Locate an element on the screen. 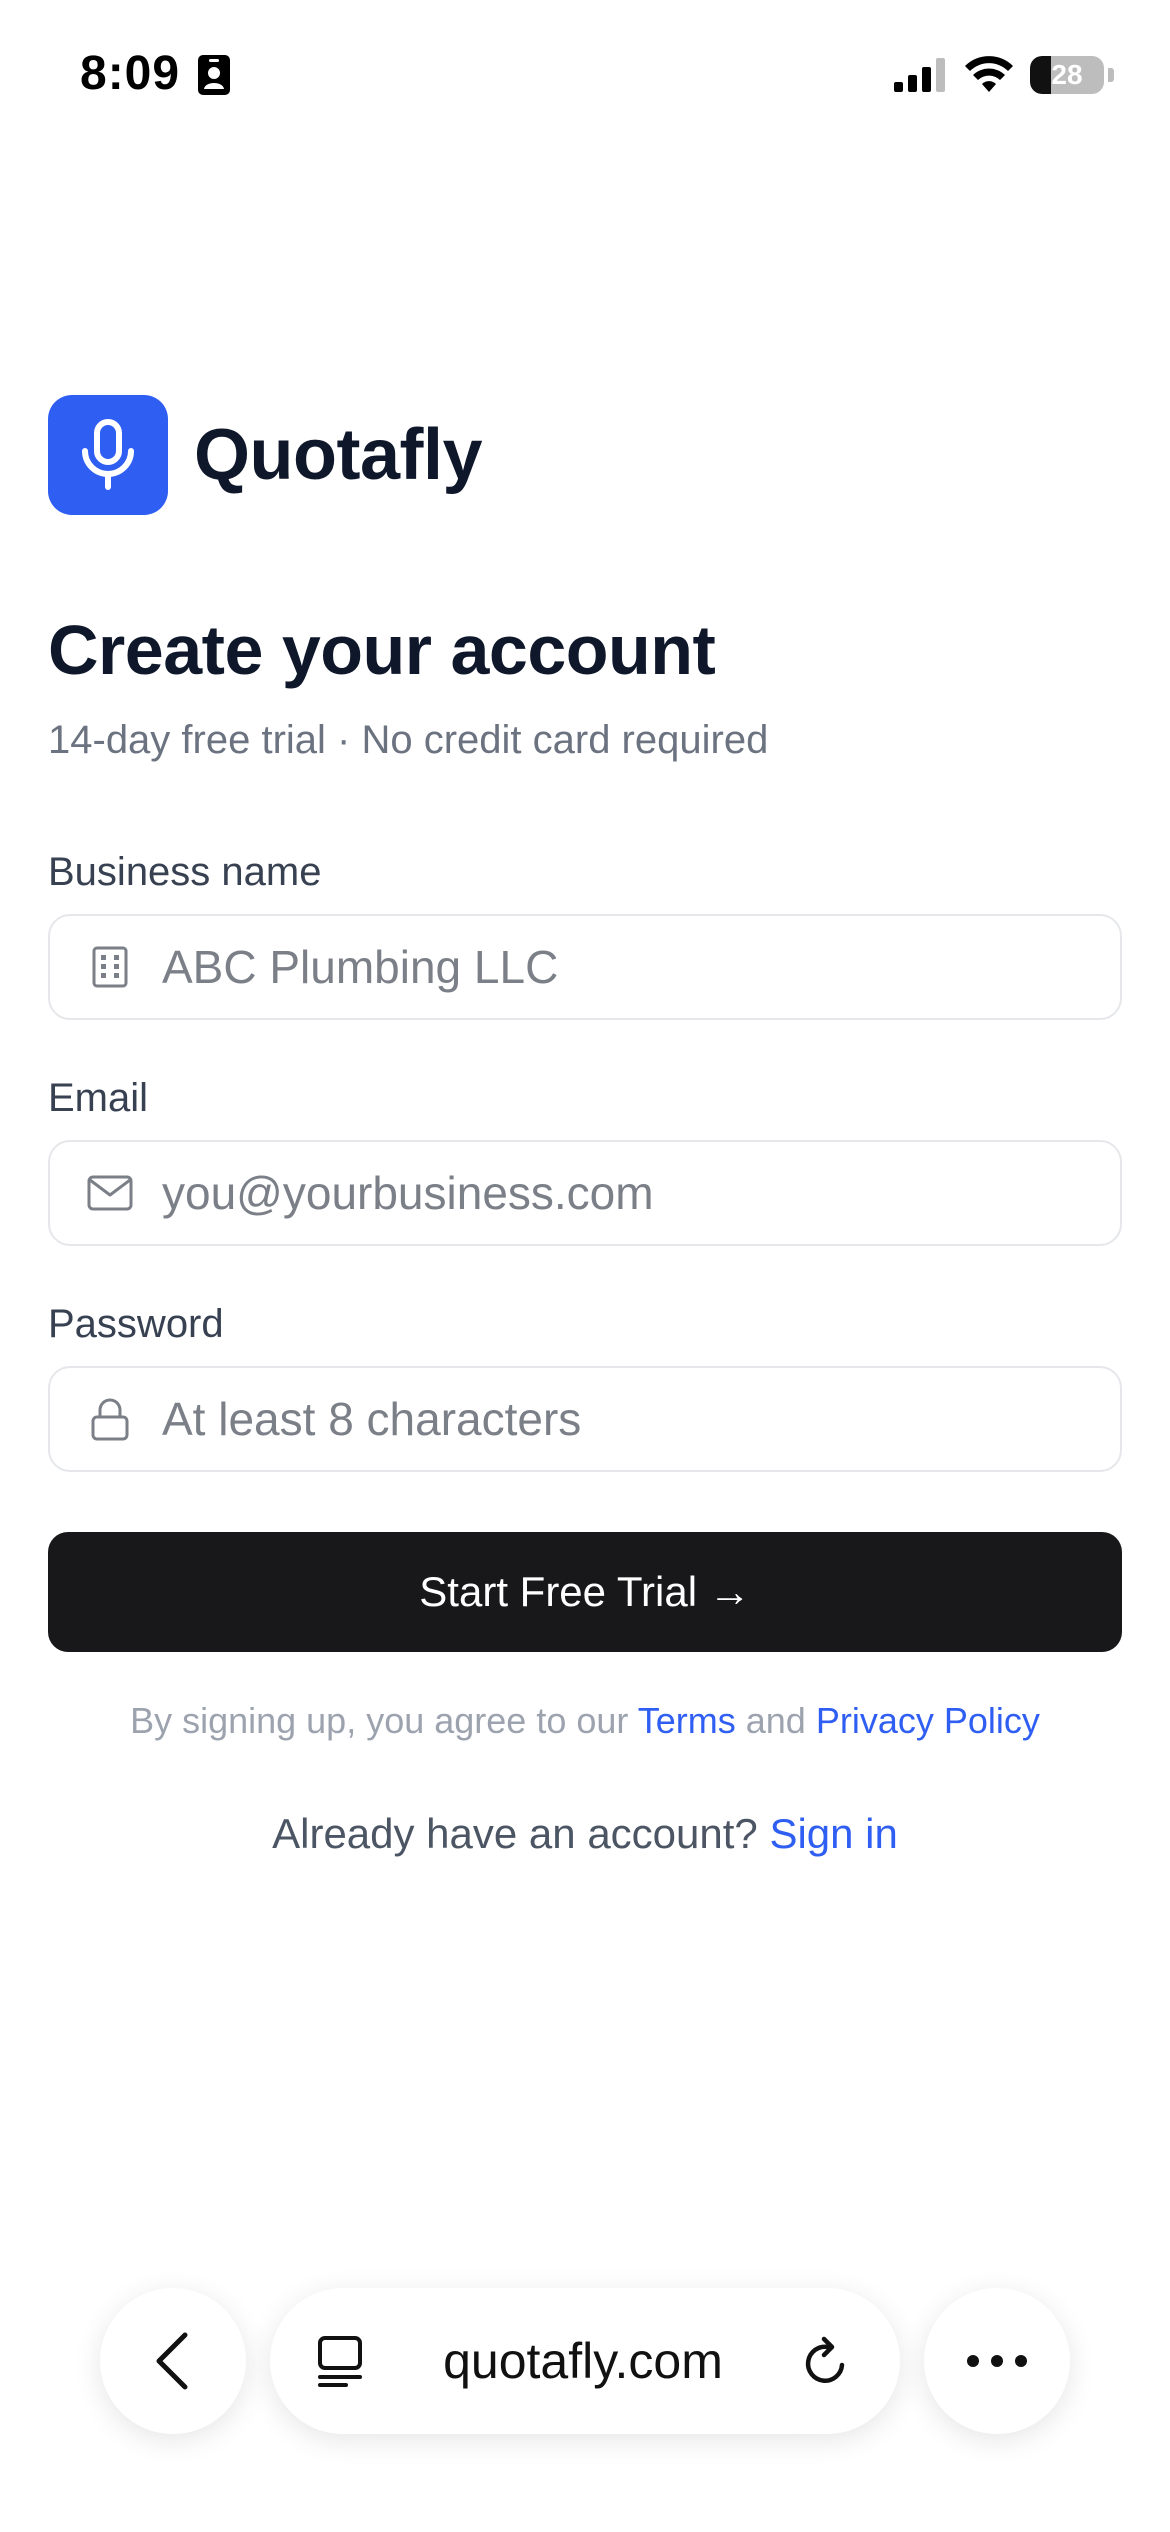 The image size is (1170, 2532). sign-in-link: Sign in is located at coordinates (833, 1833).